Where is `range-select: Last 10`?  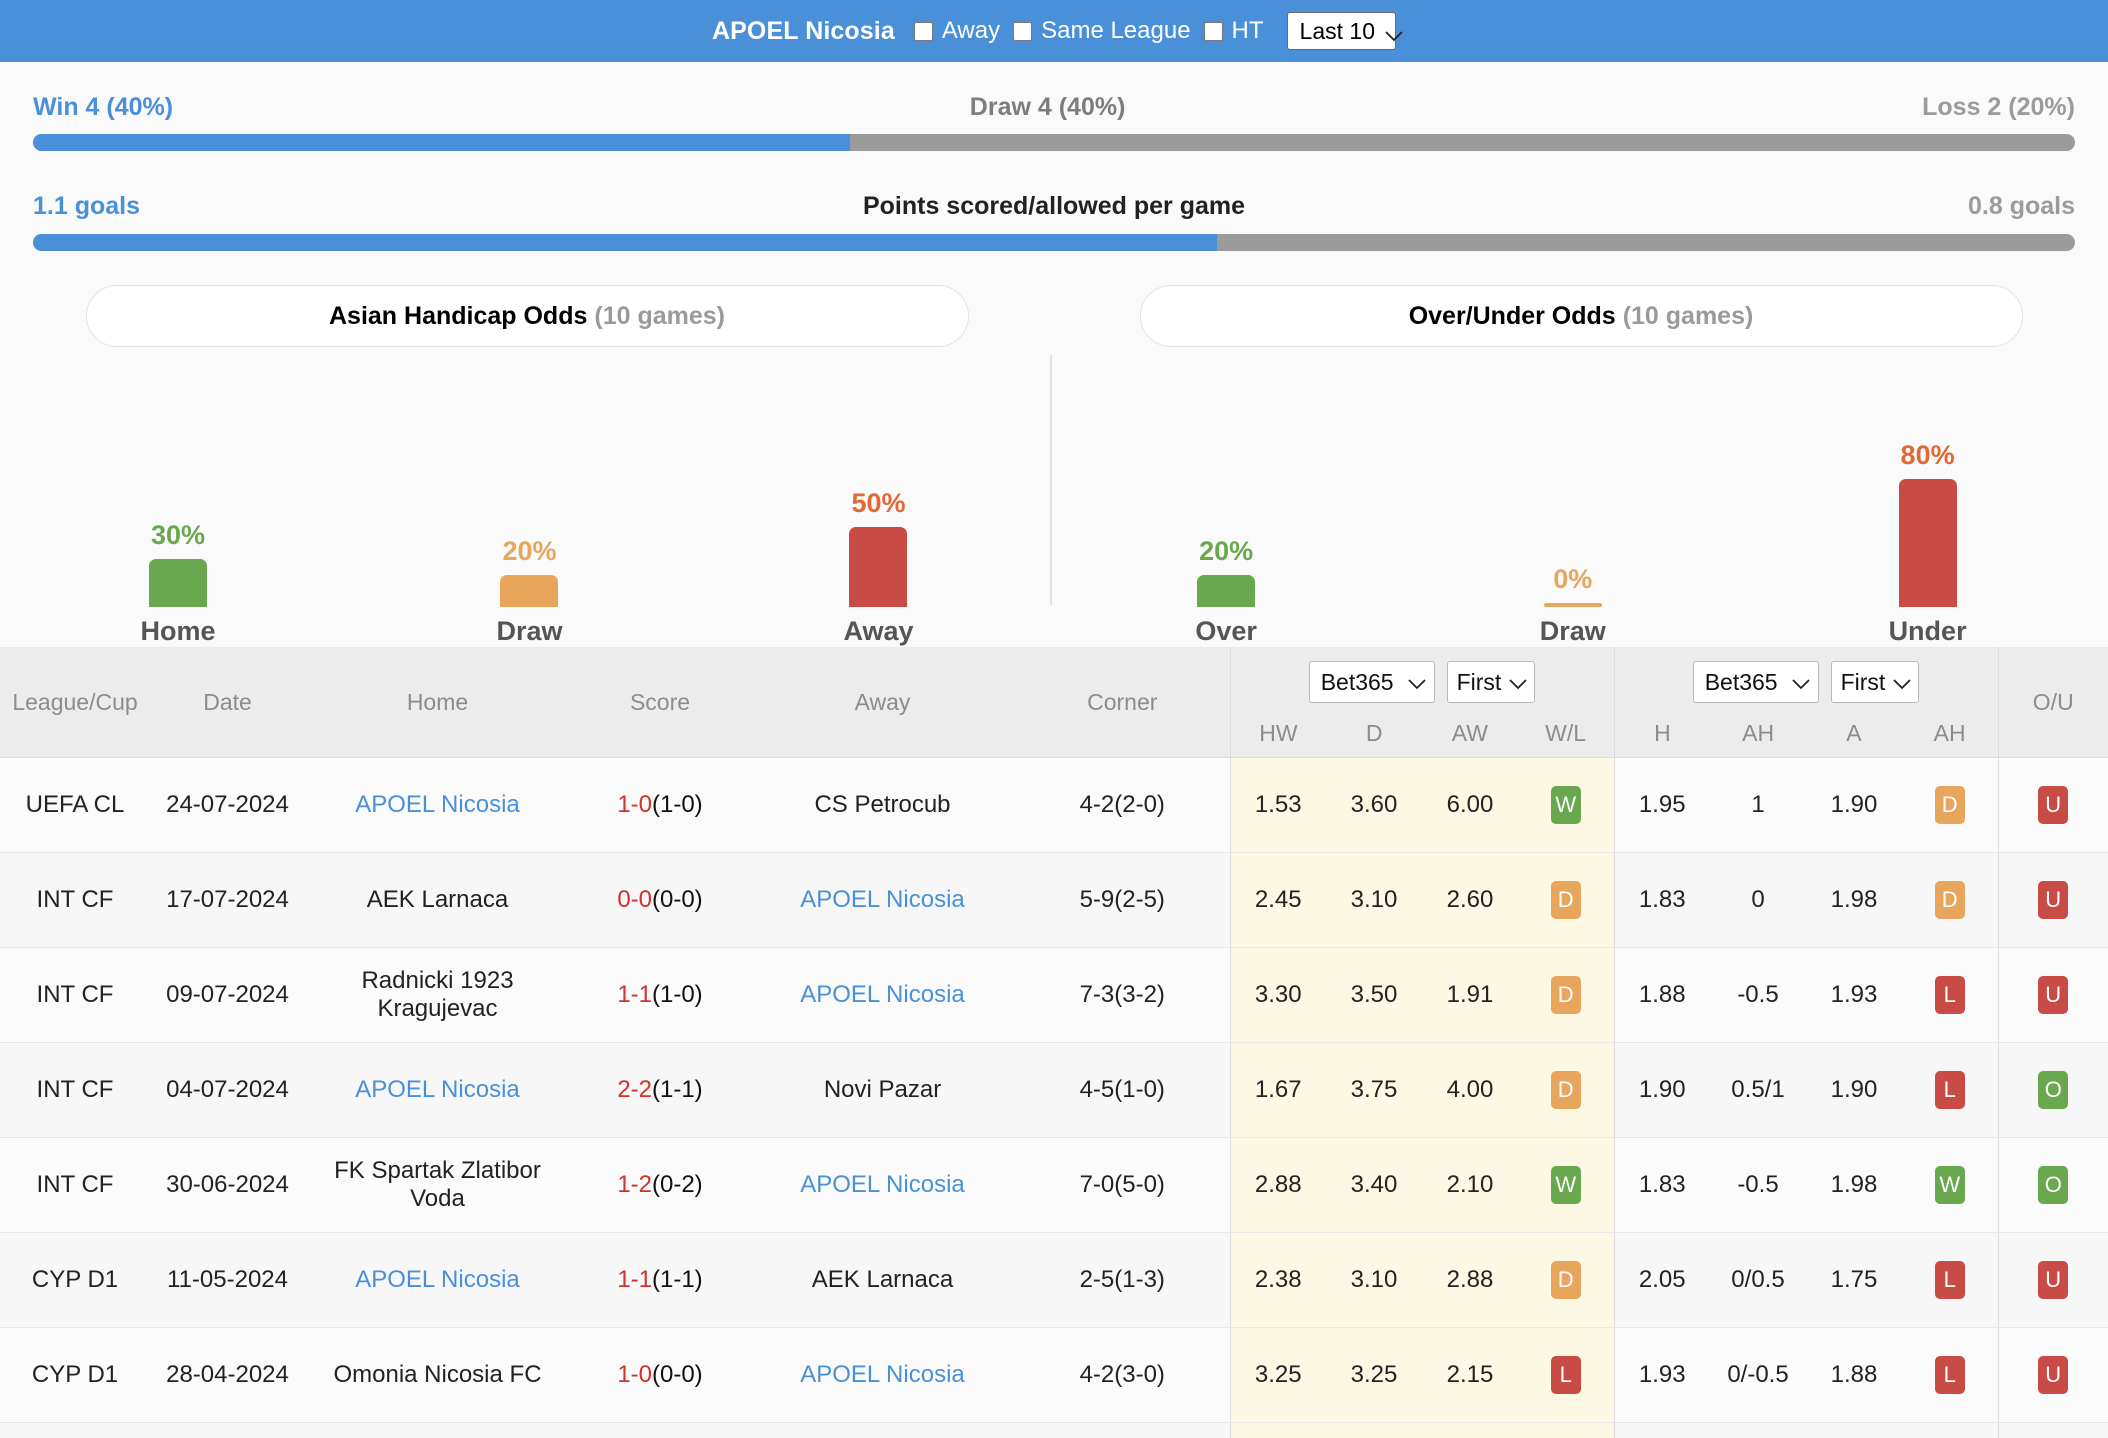
range-select: Last 10 is located at coordinates (1344, 31).